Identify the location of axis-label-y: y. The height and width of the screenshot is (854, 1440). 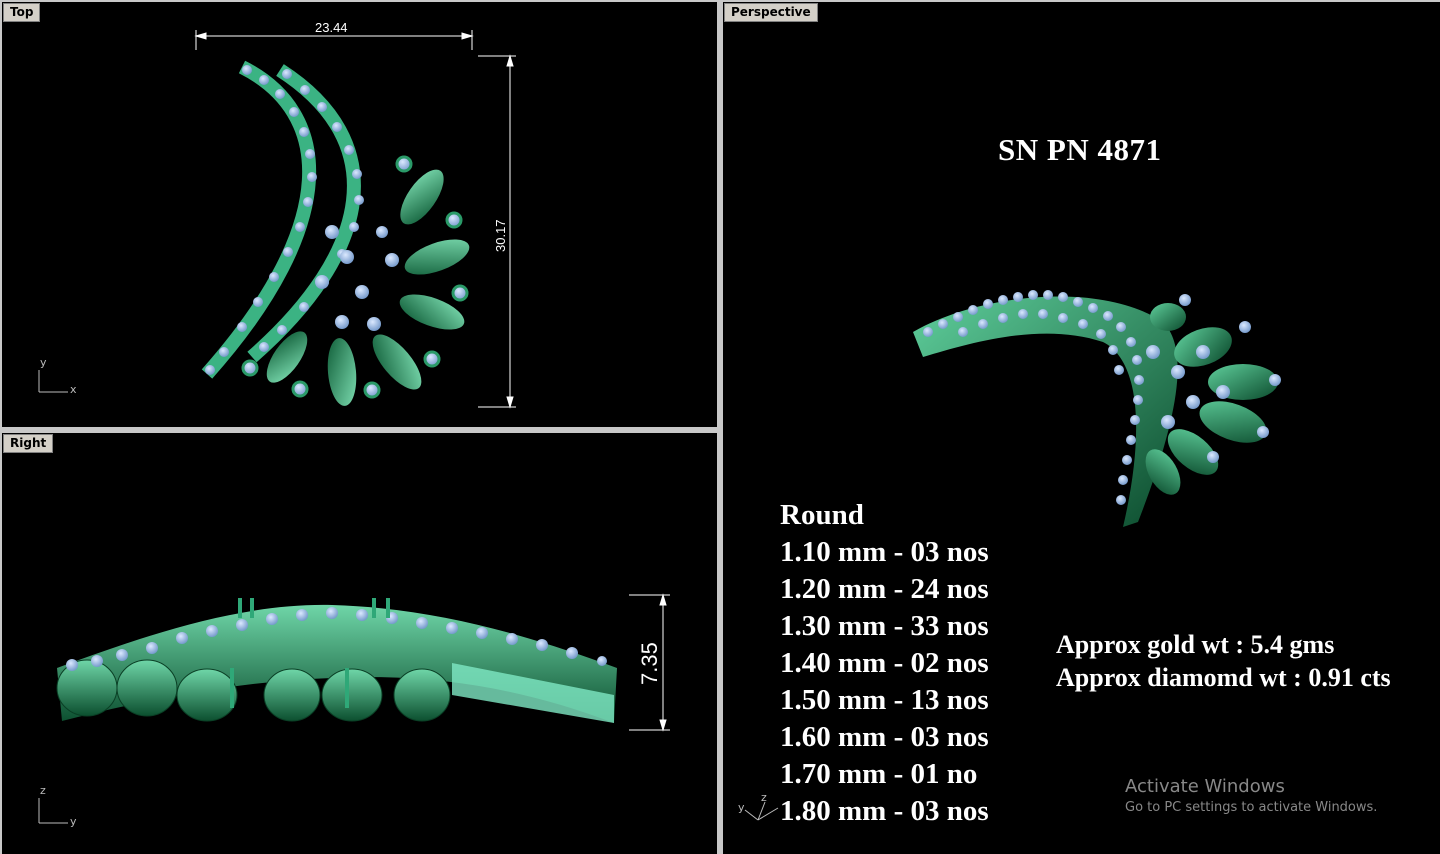
(43, 362).